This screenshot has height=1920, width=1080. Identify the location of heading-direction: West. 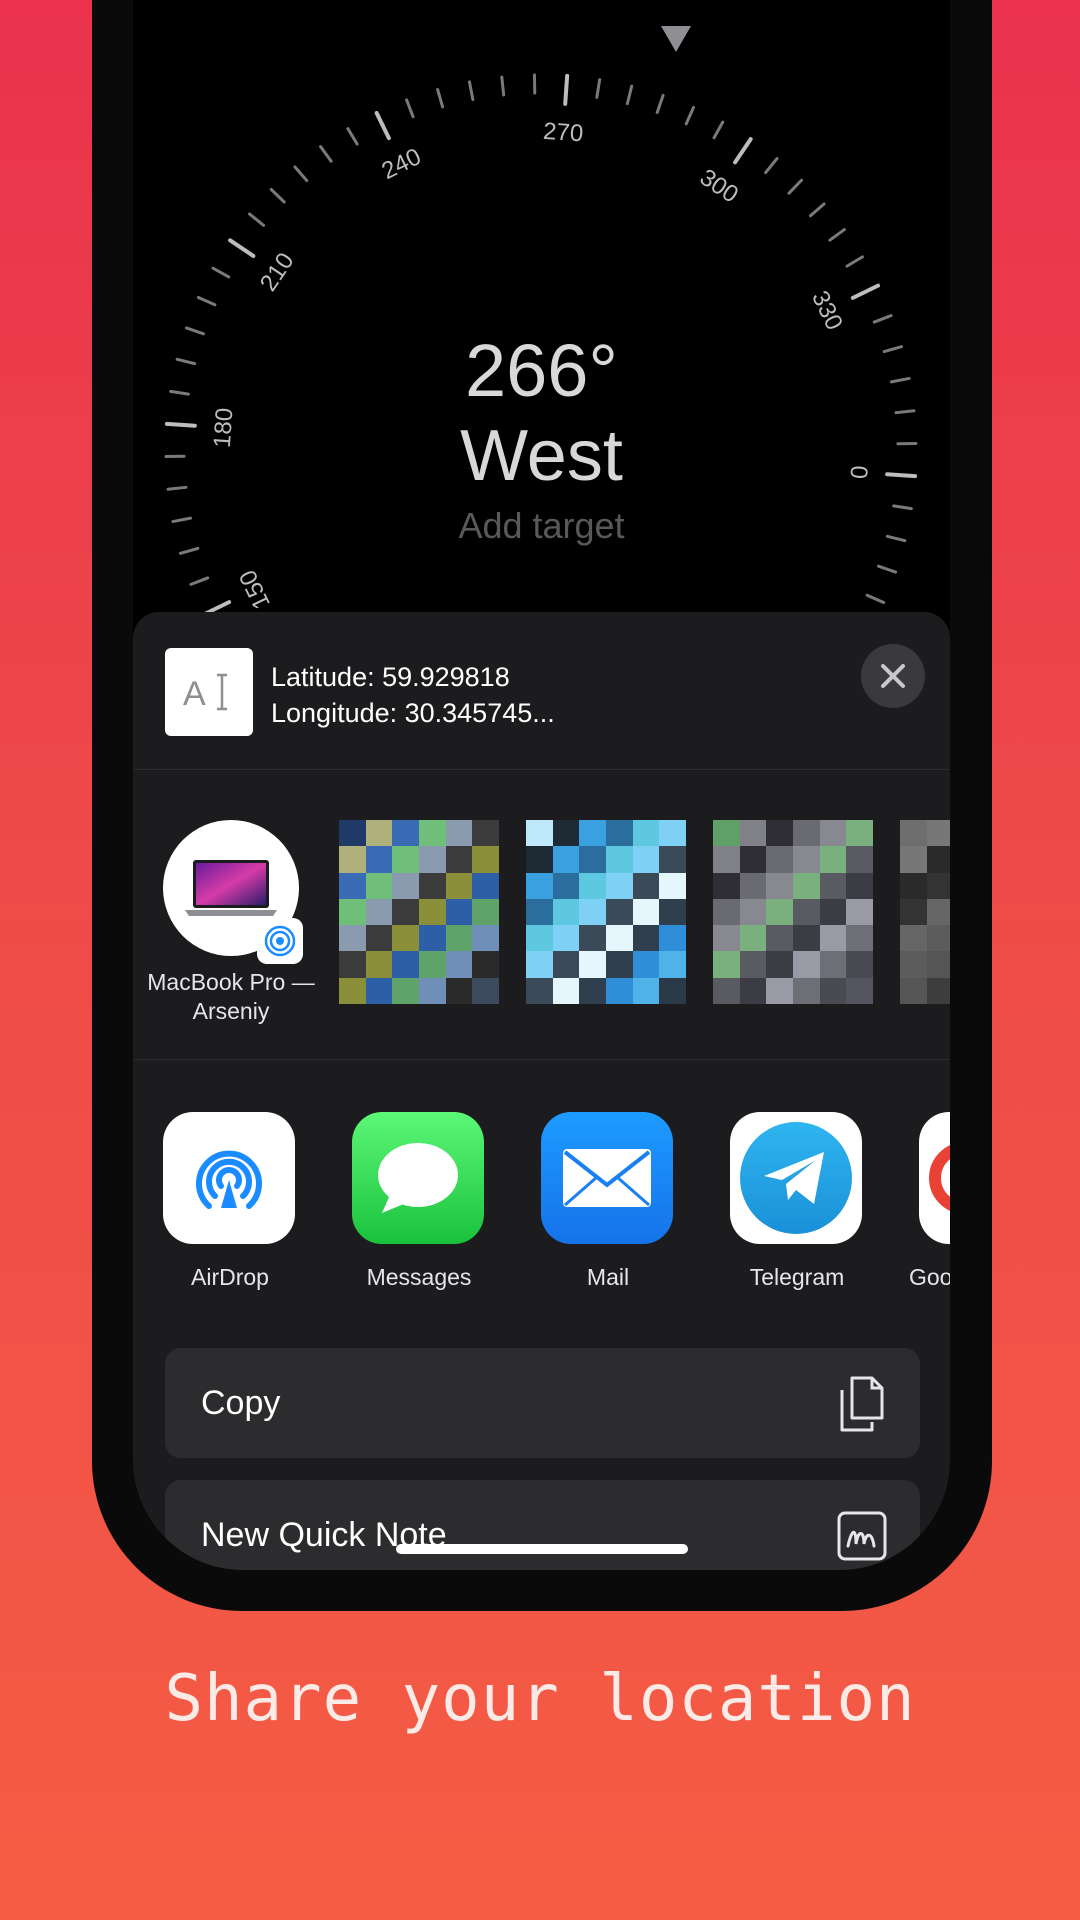
(541, 456).